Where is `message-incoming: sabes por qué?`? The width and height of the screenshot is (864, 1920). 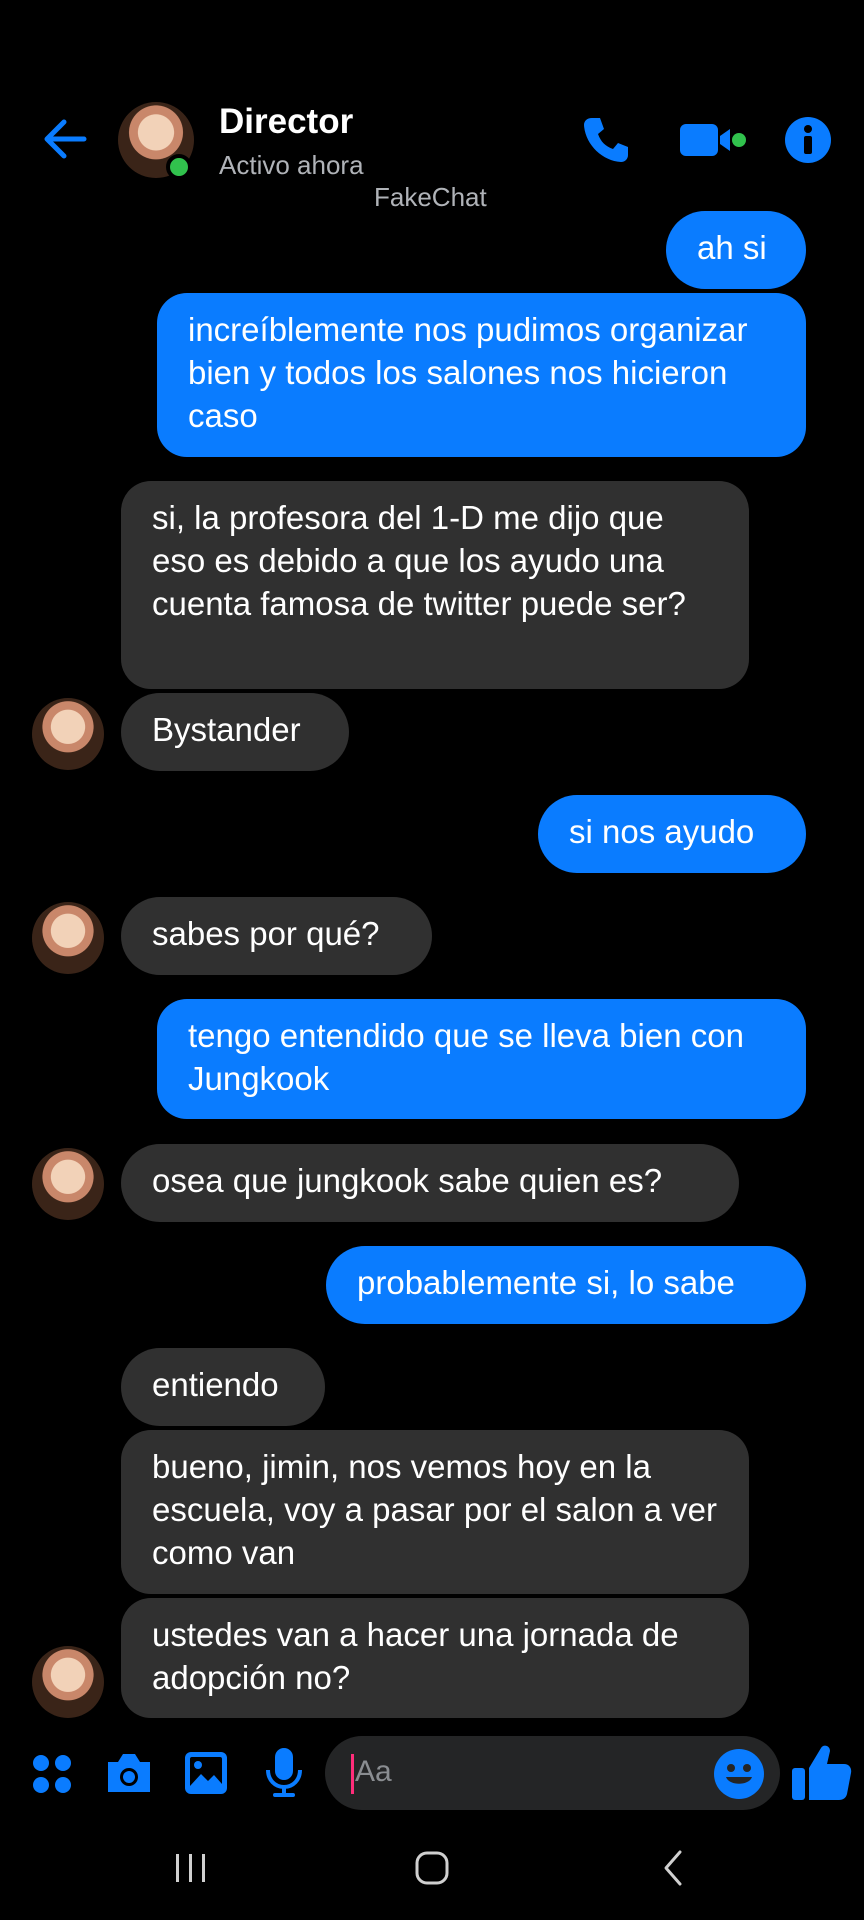 message-incoming: sabes por qué? is located at coordinates (276, 936).